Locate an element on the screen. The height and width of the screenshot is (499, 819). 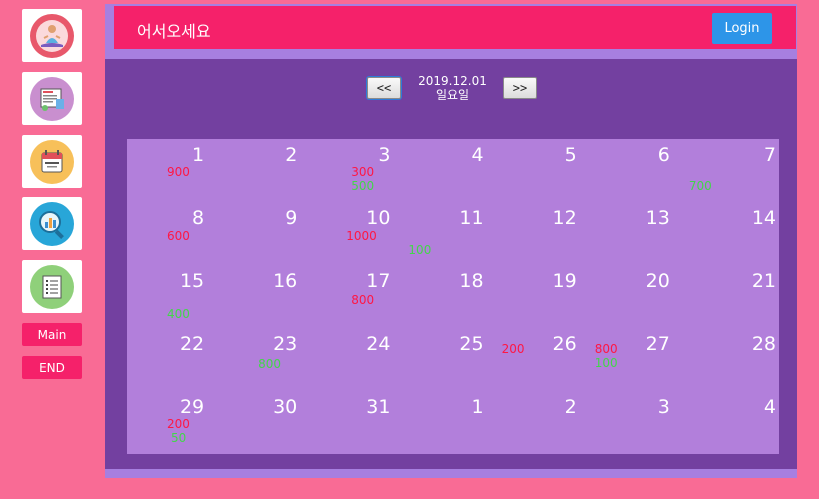
sidebar-meditation-button is located at coordinates (52, 35).